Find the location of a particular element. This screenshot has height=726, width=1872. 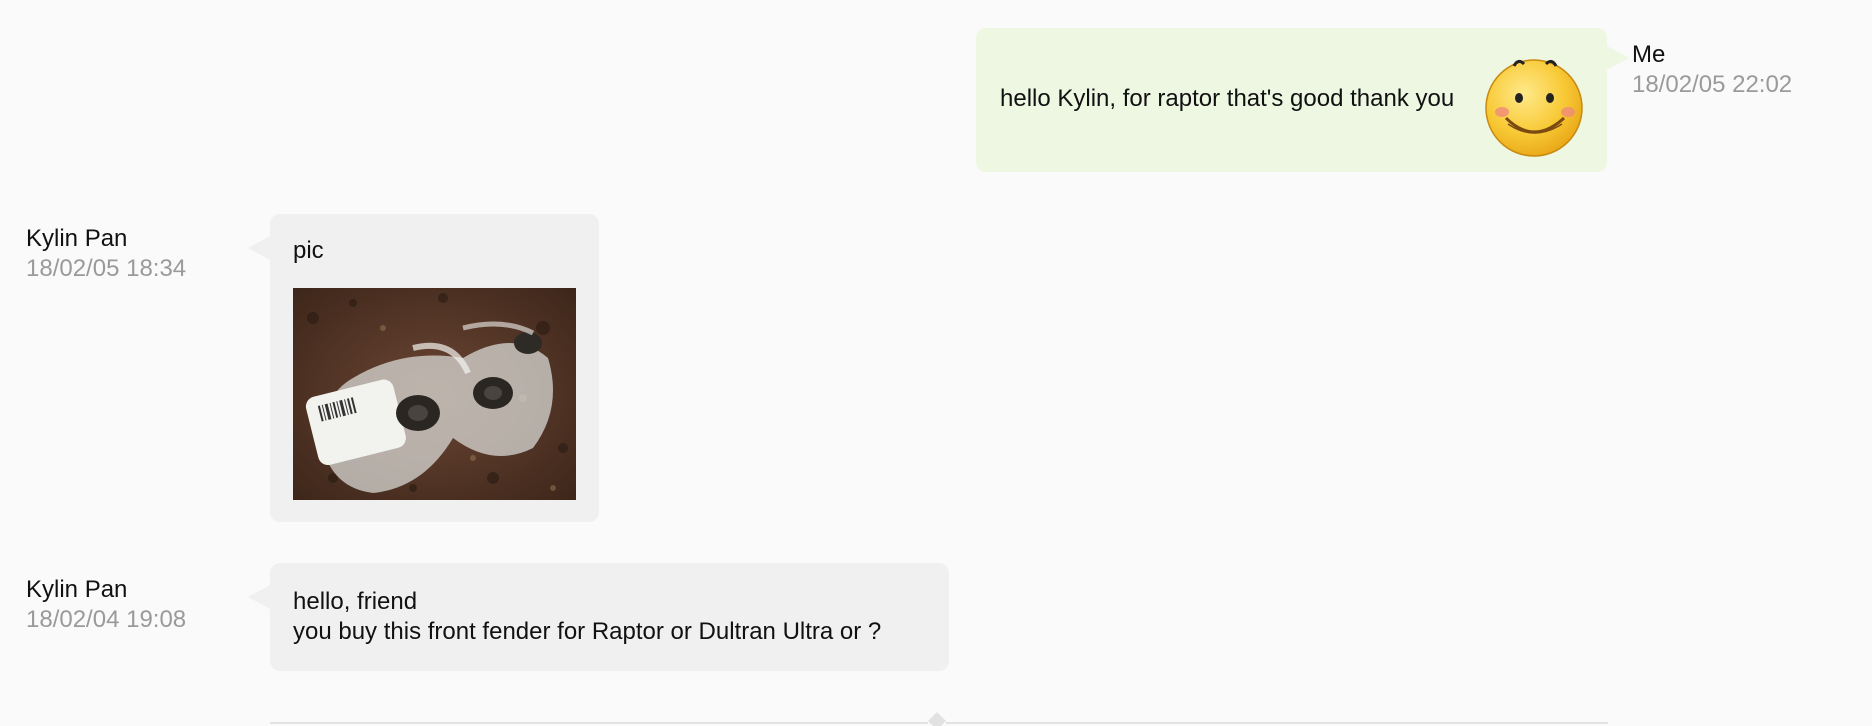

message-bubble-incoming: pic is located at coordinates (423, 368).